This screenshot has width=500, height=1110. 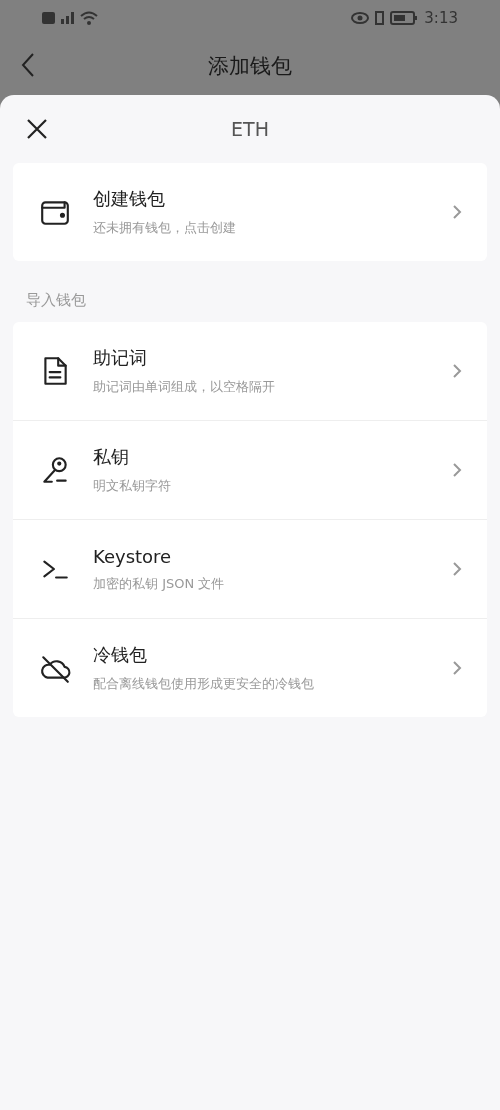 I want to click on item-subtitle: 明文私钥字符, so click(x=132, y=486).